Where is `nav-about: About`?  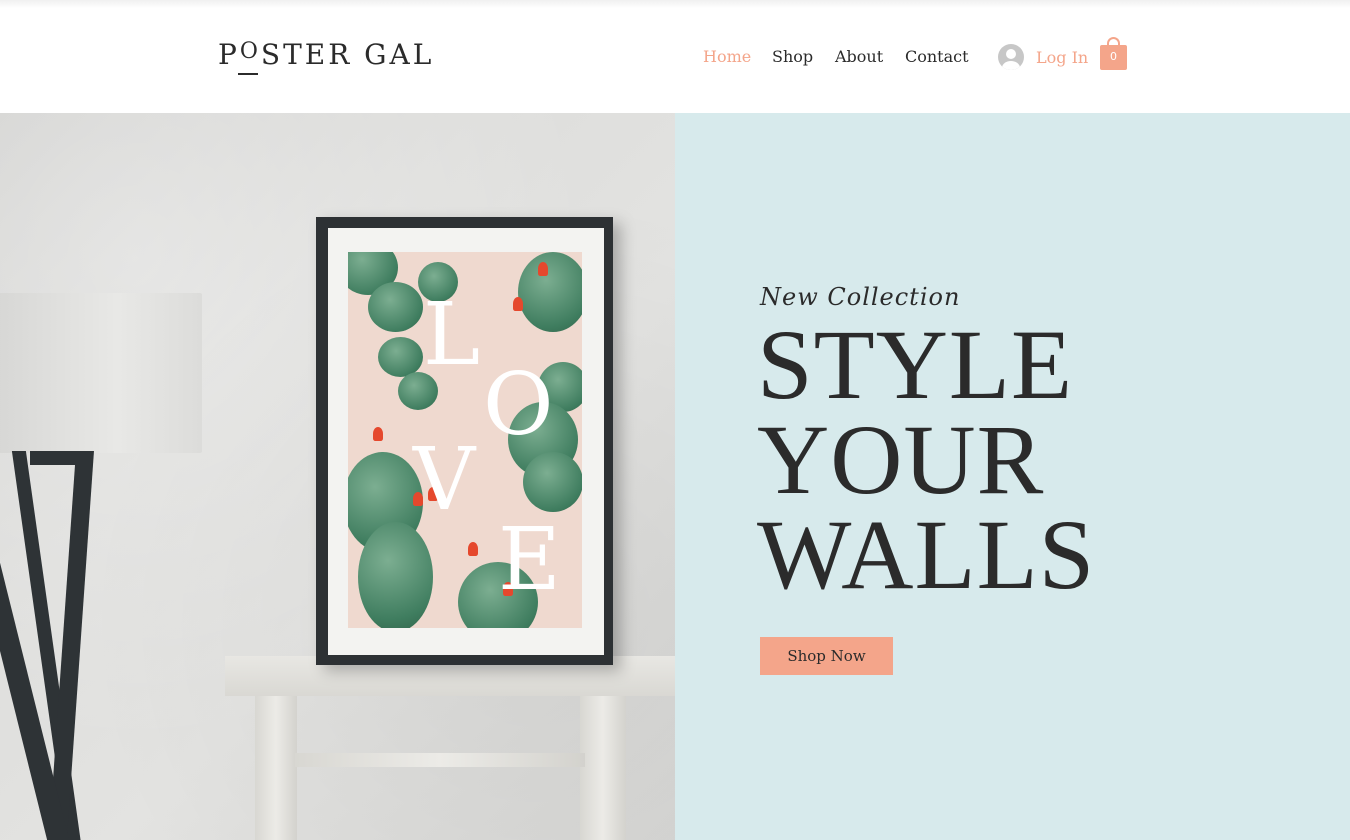
nav-about: About is located at coordinates (859, 56).